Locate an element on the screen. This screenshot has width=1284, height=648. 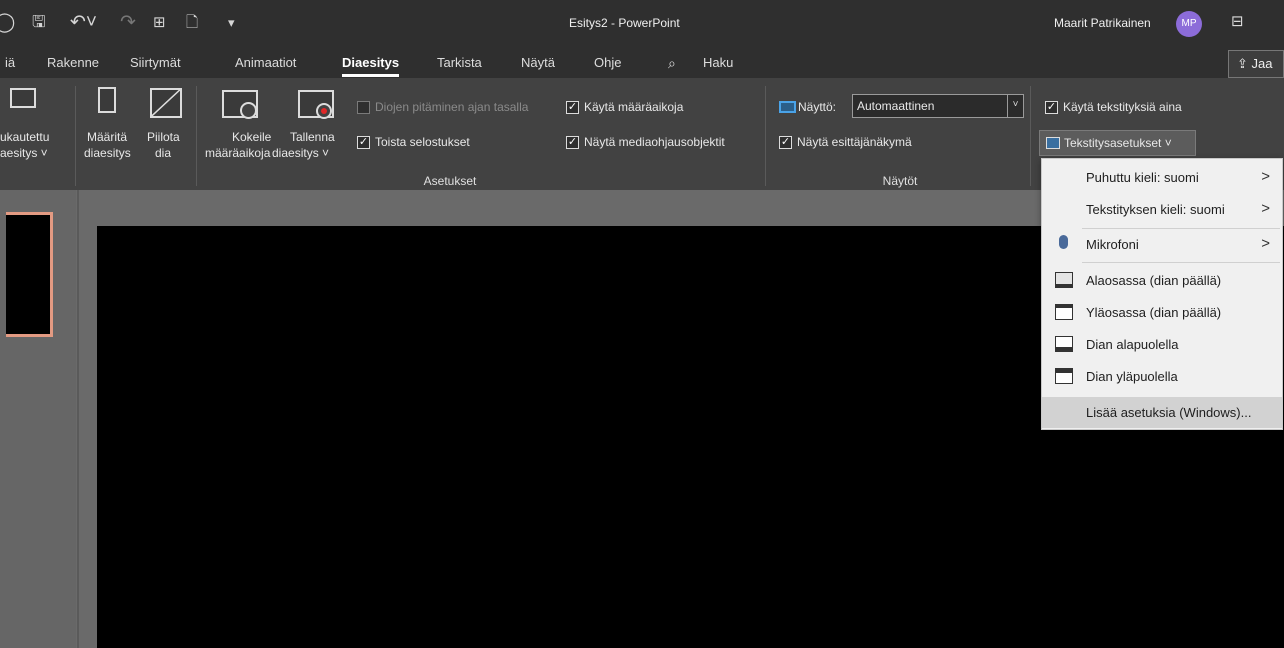
search-icon: ⌕ is located at coordinates (672, 63).